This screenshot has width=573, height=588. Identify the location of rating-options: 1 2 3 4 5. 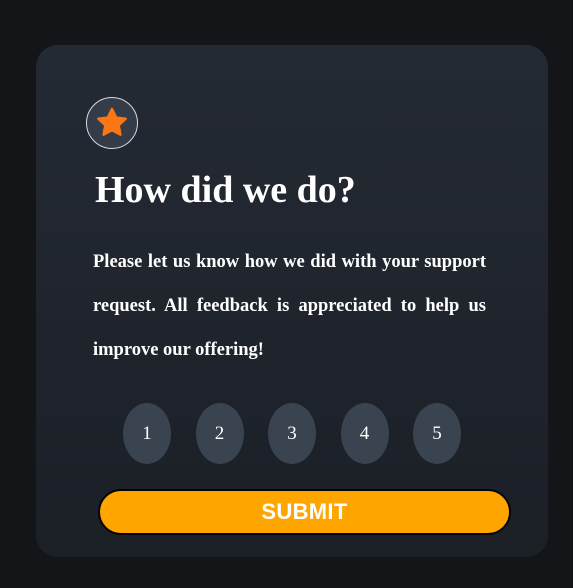
(292, 433).